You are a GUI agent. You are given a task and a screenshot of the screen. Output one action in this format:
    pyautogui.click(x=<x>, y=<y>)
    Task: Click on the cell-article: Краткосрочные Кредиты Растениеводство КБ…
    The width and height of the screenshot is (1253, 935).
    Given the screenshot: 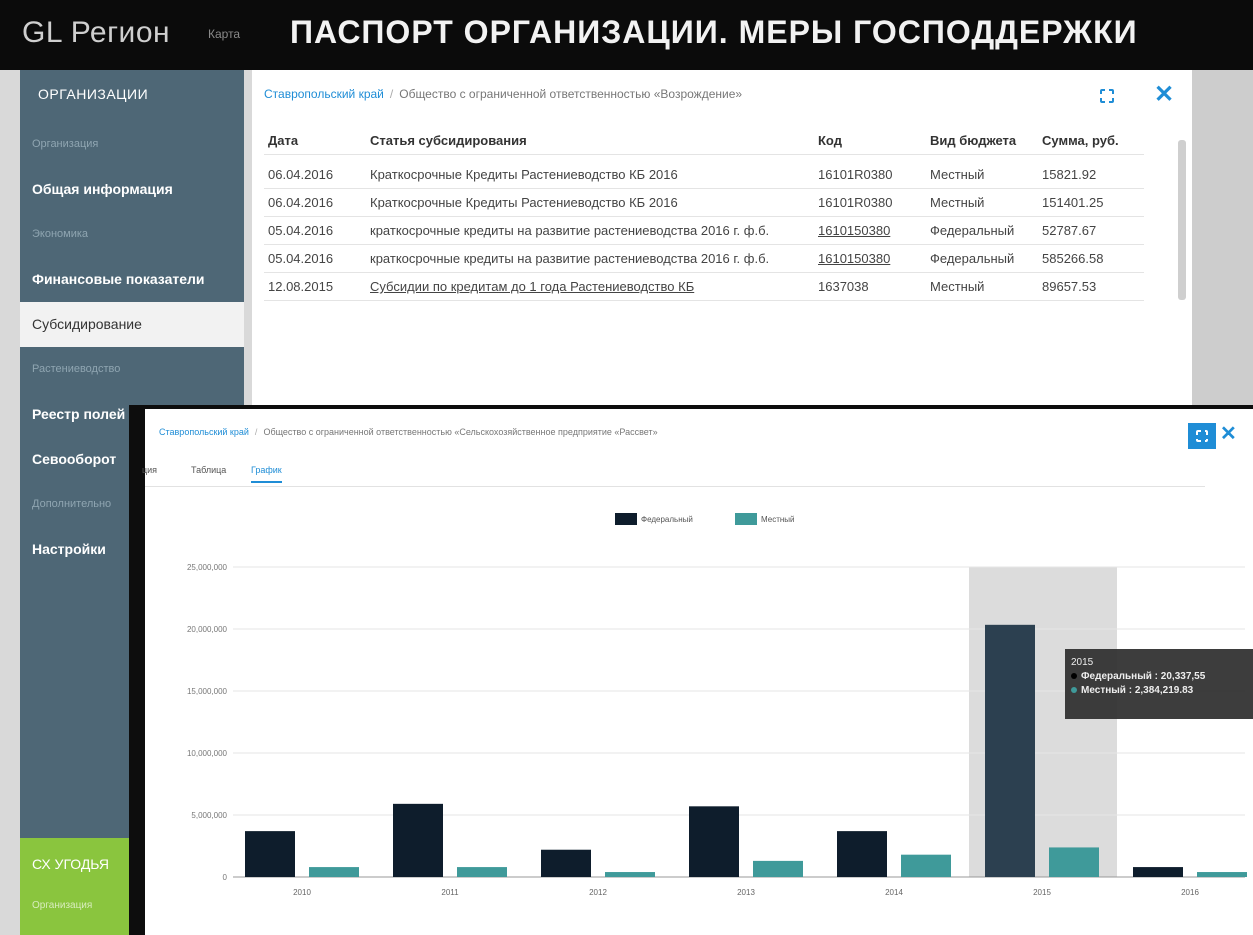 What is the action you would take?
    pyautogui.click(x=524, y=174)
    